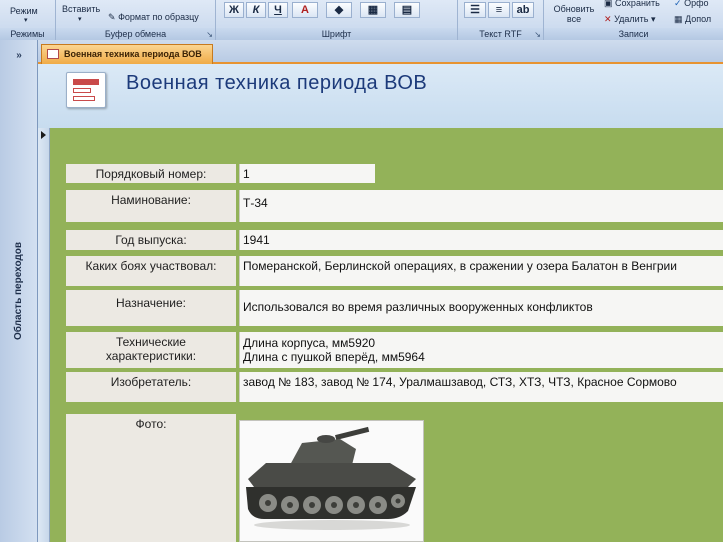 The height and width of the screenshot is (542, 723). Describe the element at coordinates (151, 173) in the screenshot. I see `number-label: Порядковый номер:` at that location.